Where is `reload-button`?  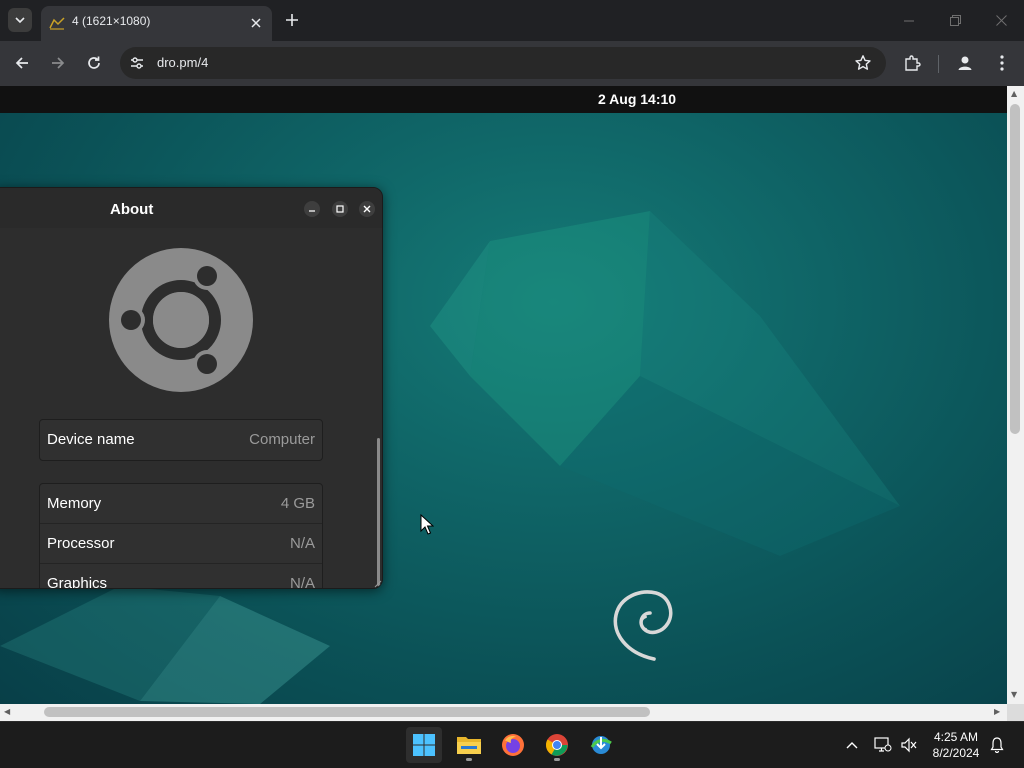 reload-button is located at coordinates (94, 63).